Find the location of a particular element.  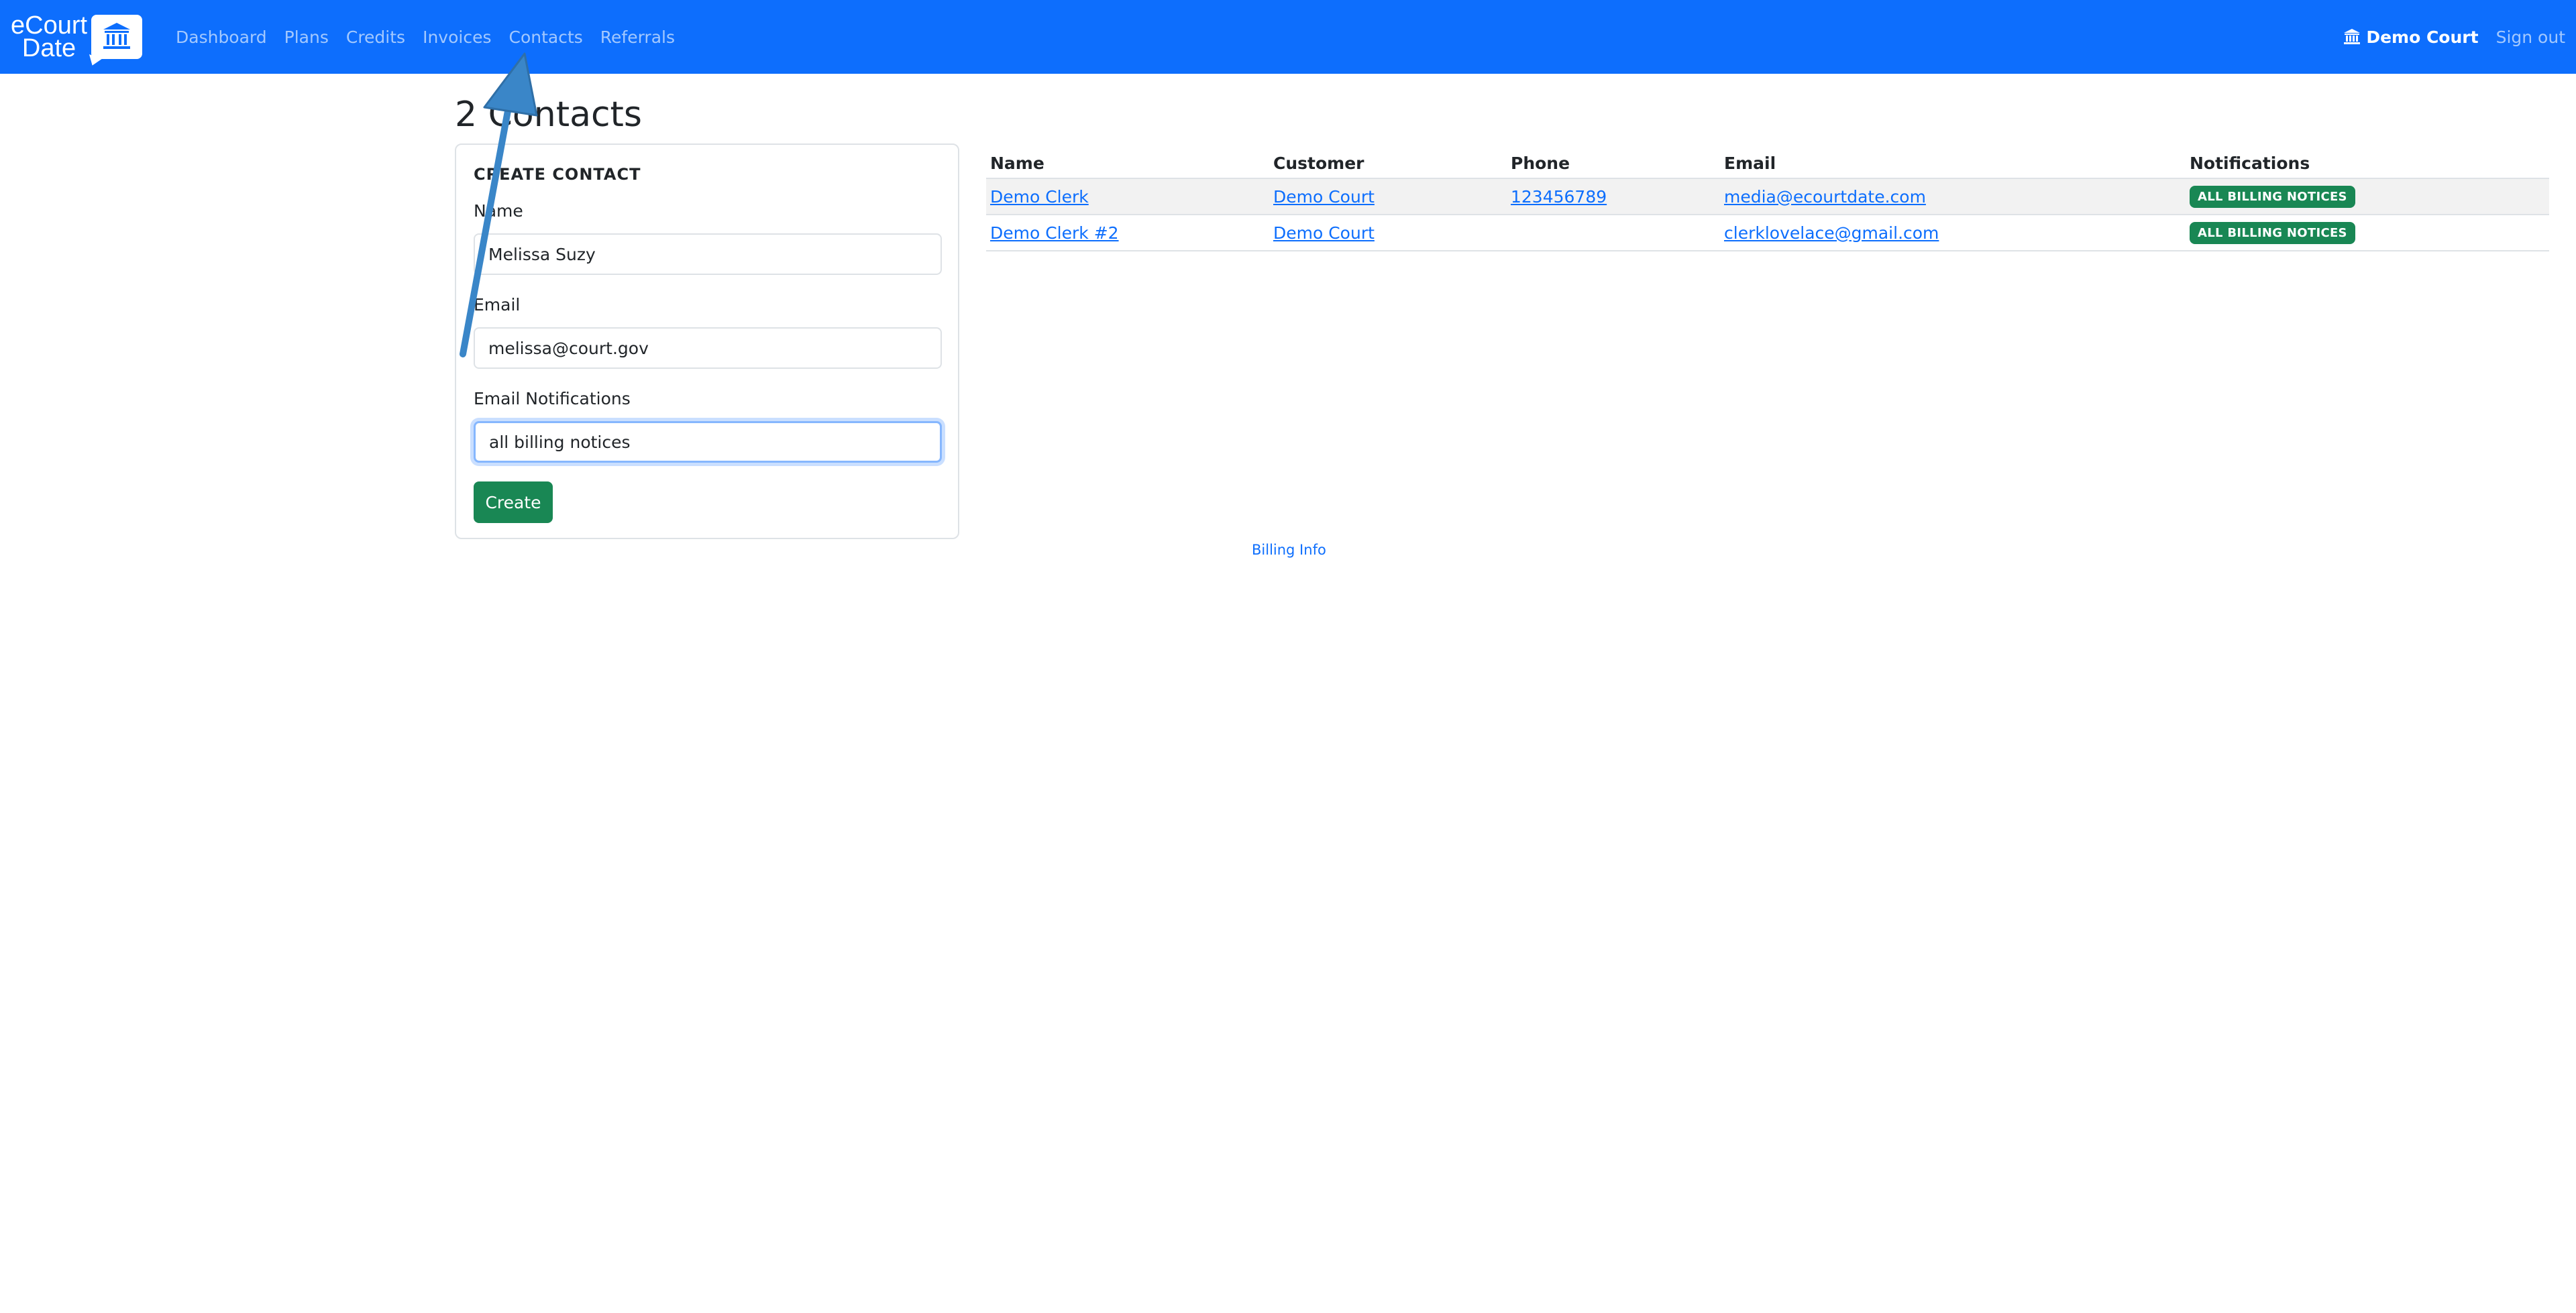

cell-name: Demo Clerk is located at coordinates (1127, 196).